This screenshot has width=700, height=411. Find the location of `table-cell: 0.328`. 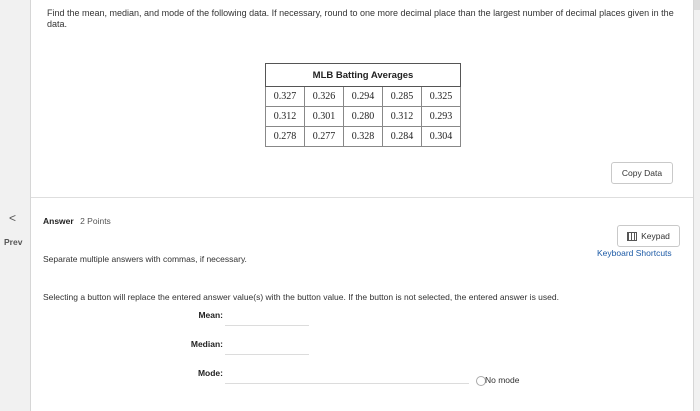

table-cell: 0.328 is located at coordinates (363, 136).